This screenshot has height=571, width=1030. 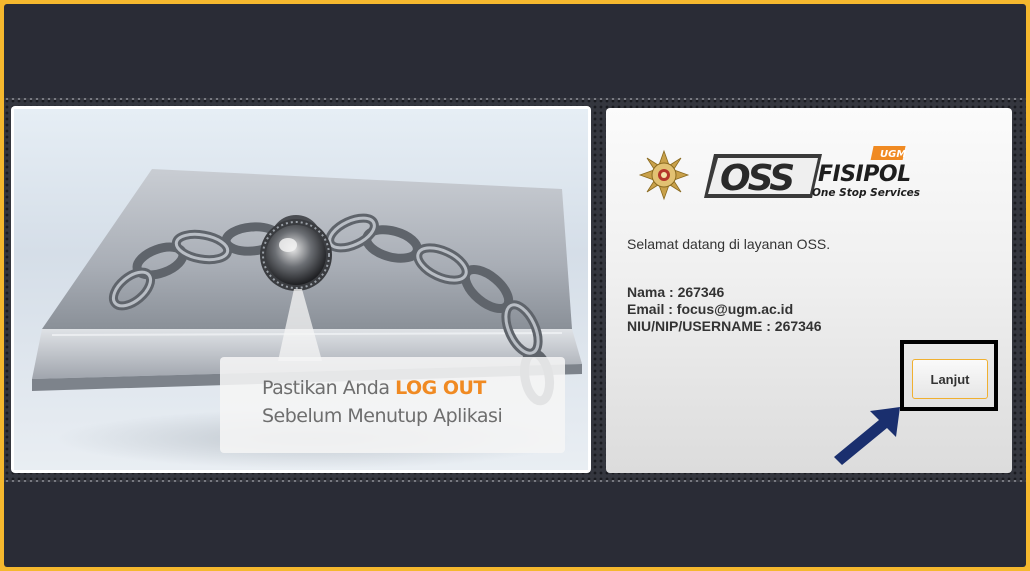 What do you see at coordinates (440, 388) in the screenshot?
I see `caption-logout-highlight: LOG OUT` at bounding box center [440, 388].